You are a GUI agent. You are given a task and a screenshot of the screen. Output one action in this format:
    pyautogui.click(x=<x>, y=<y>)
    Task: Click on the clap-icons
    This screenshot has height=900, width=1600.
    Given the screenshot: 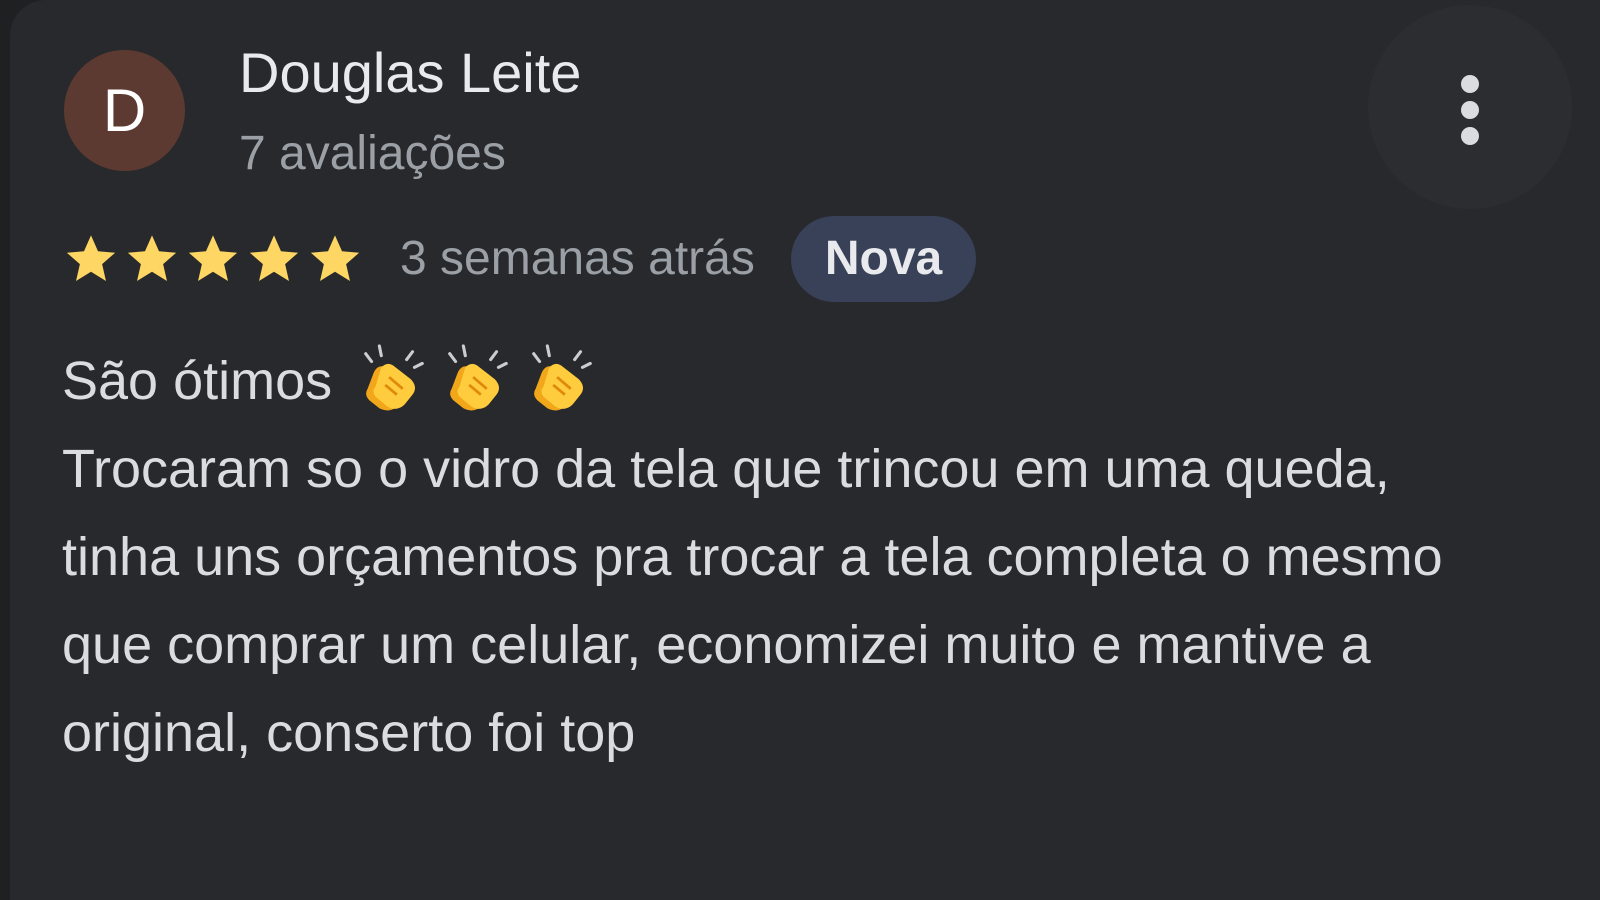 What is the action you would take?
    pyautogui.click(x=480, y=381)
    